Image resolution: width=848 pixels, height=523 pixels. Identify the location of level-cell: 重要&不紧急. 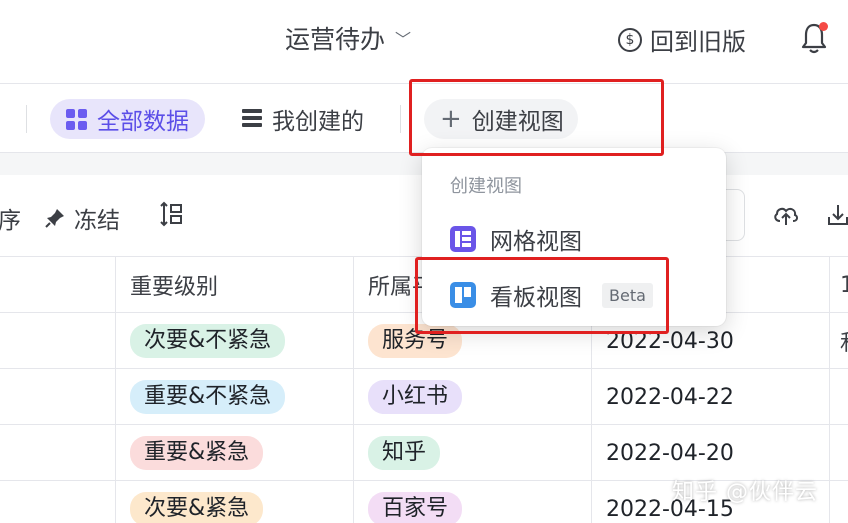
(235, 397).